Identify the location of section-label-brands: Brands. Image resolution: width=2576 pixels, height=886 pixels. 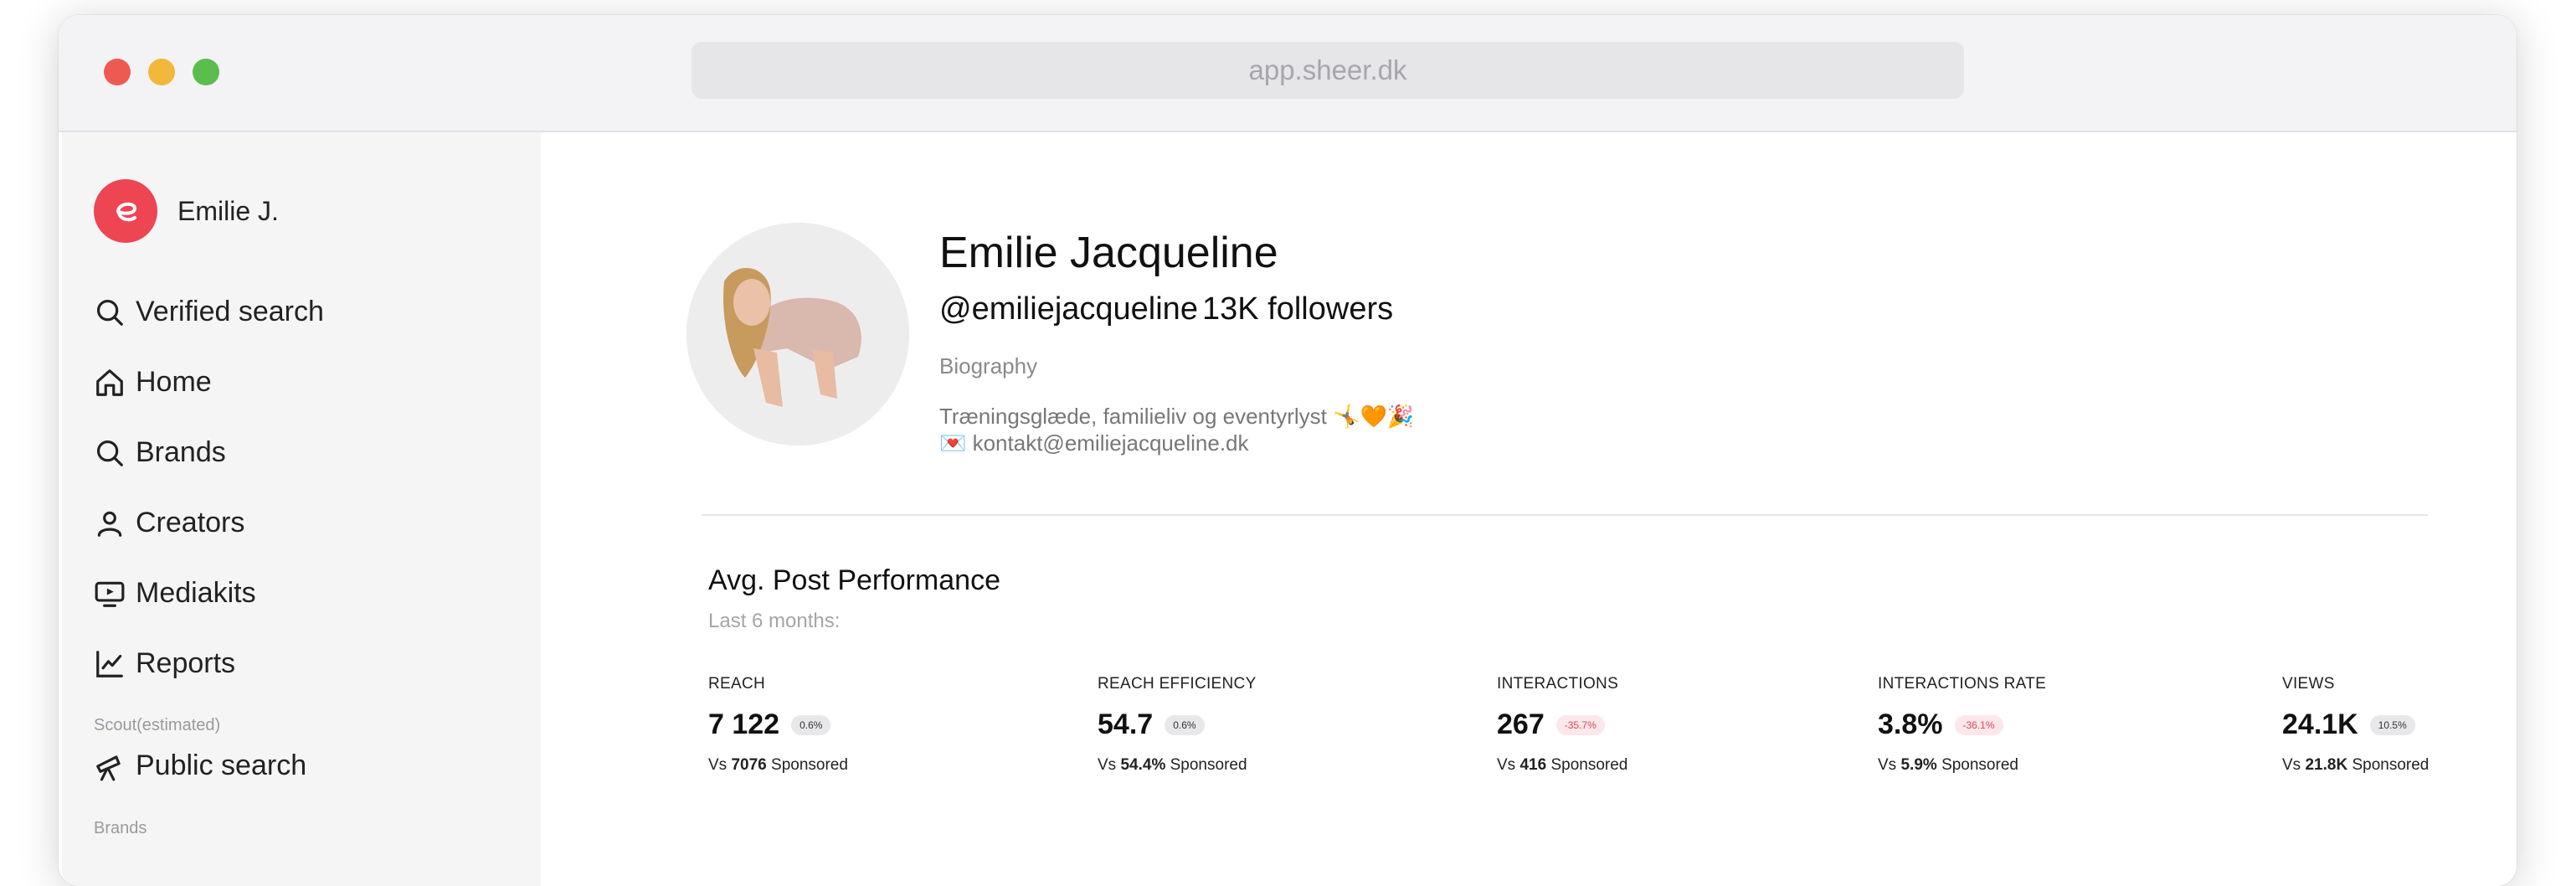
(120, 828).